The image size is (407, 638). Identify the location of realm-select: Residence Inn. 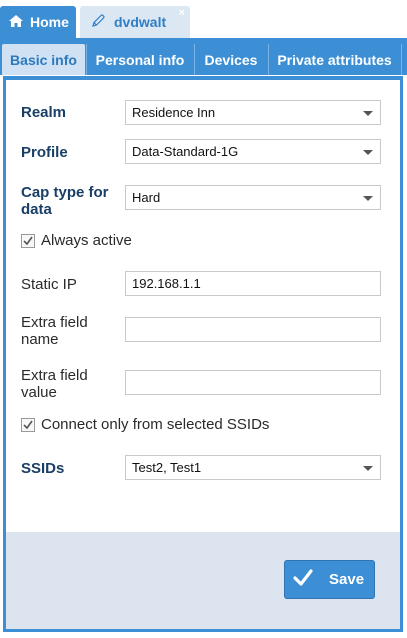
(253, 112).